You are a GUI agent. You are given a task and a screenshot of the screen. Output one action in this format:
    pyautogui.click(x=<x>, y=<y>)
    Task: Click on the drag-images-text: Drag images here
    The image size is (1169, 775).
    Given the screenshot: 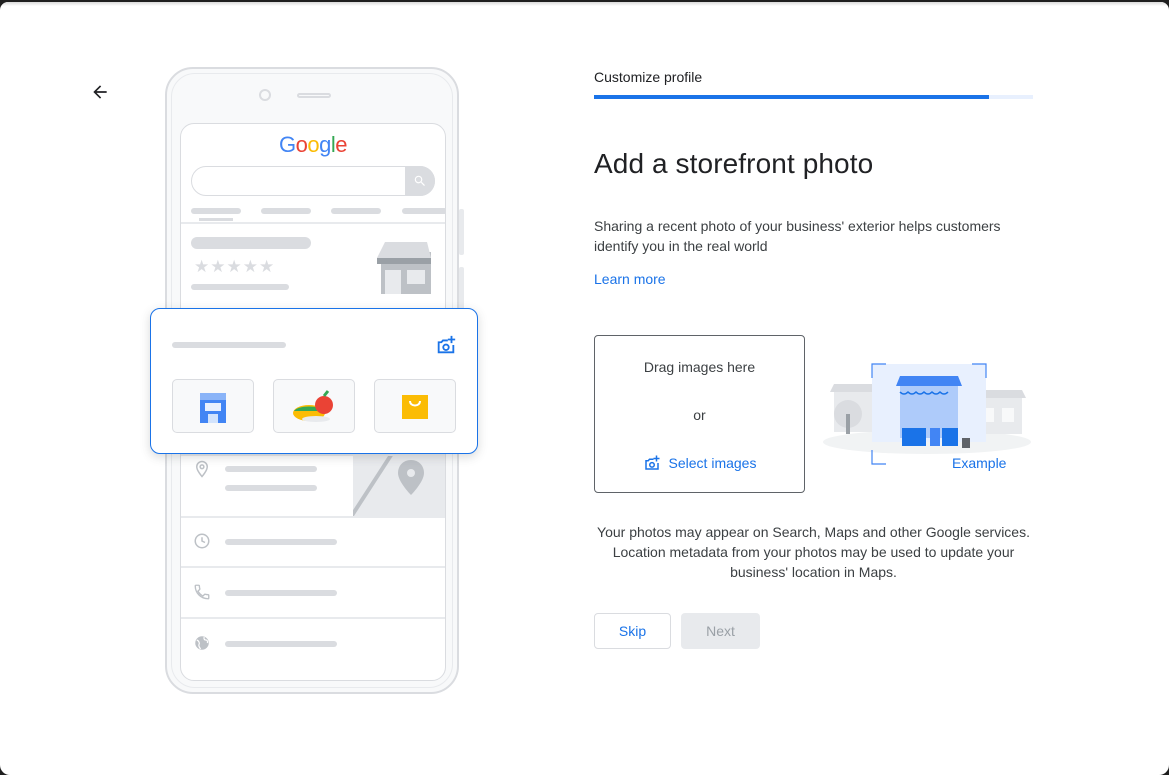 What is the action you would take?
    pyautogui.click(x=699, y=367)
    